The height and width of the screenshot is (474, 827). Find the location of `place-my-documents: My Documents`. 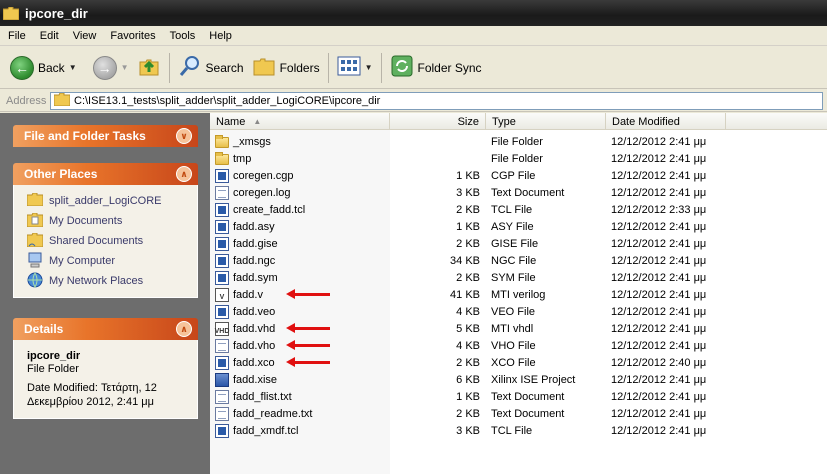

place-my-documents: My Documents is located at coordinates (105, 221).